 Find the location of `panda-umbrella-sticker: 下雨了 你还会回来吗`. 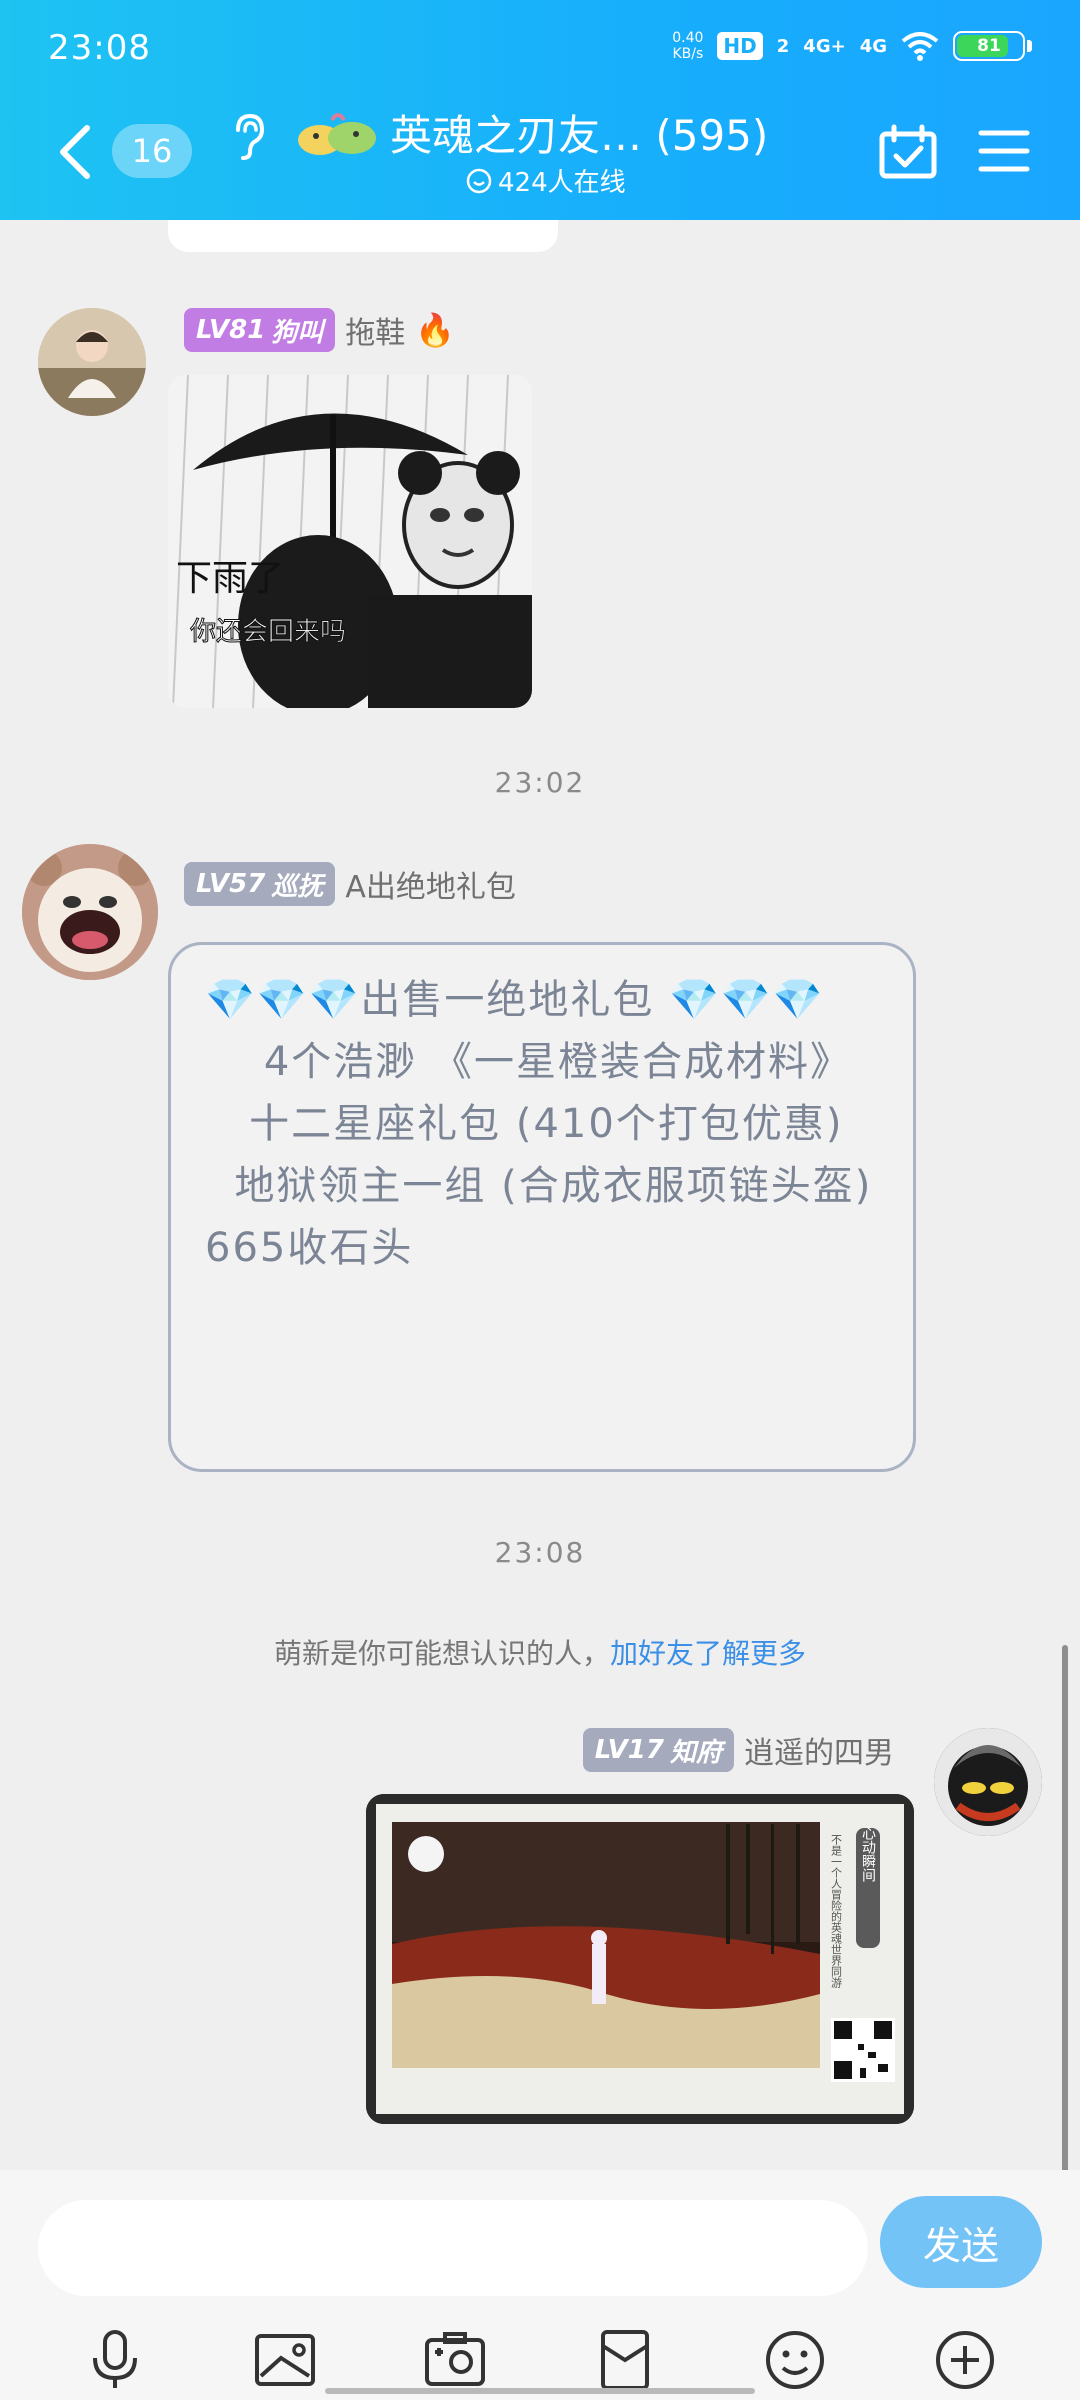

panda-umbrella-sticker: 下雨了 你还会回来吗 is located at coordinates (350, 541).